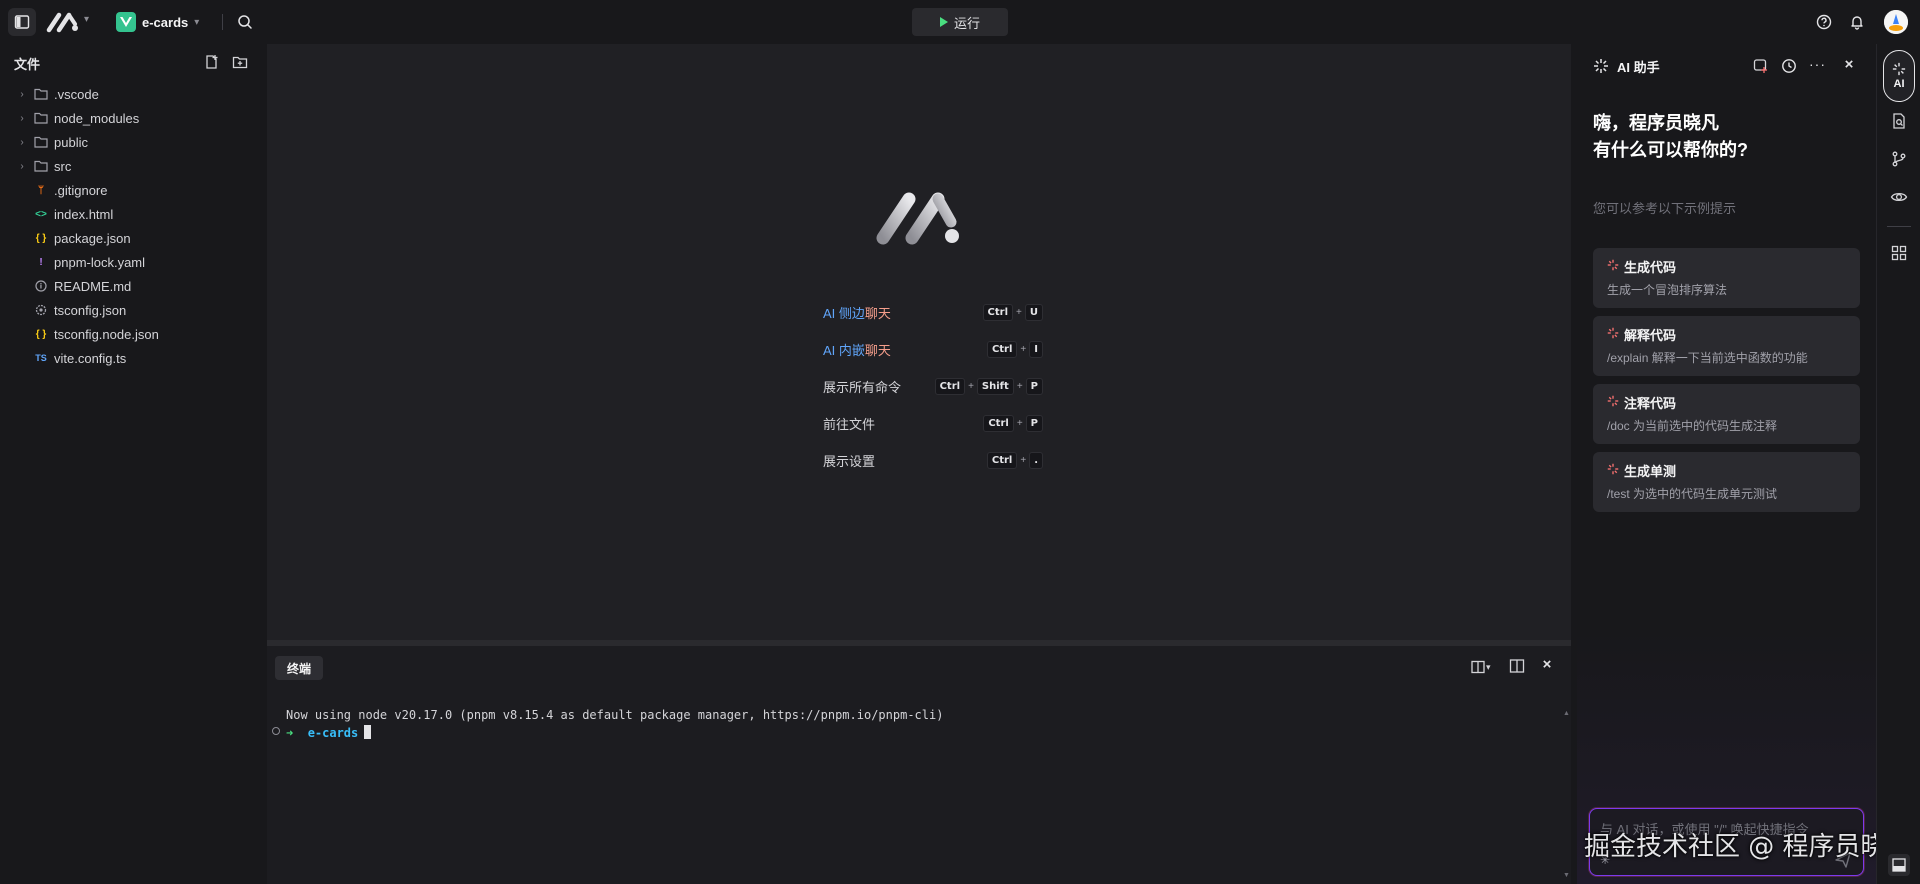  I want to click on suggestion-title-text: 注释代码, so click(1650, 403).